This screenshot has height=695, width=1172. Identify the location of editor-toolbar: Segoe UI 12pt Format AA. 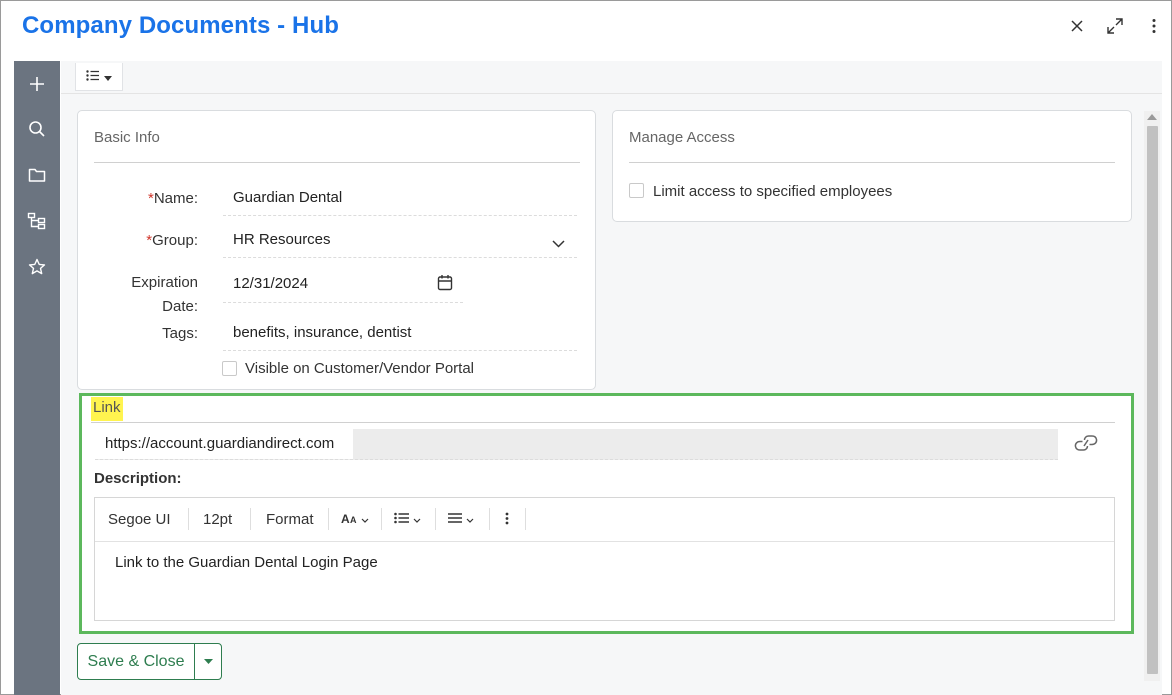
(604, 520).